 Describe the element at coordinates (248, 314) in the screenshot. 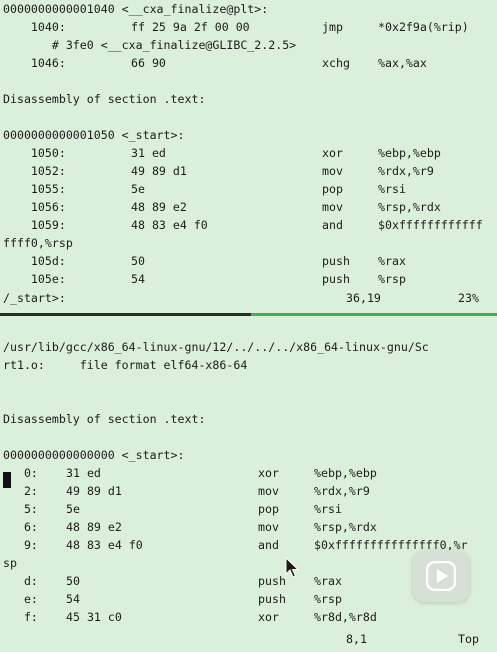

I see `pane-separator` at that location.